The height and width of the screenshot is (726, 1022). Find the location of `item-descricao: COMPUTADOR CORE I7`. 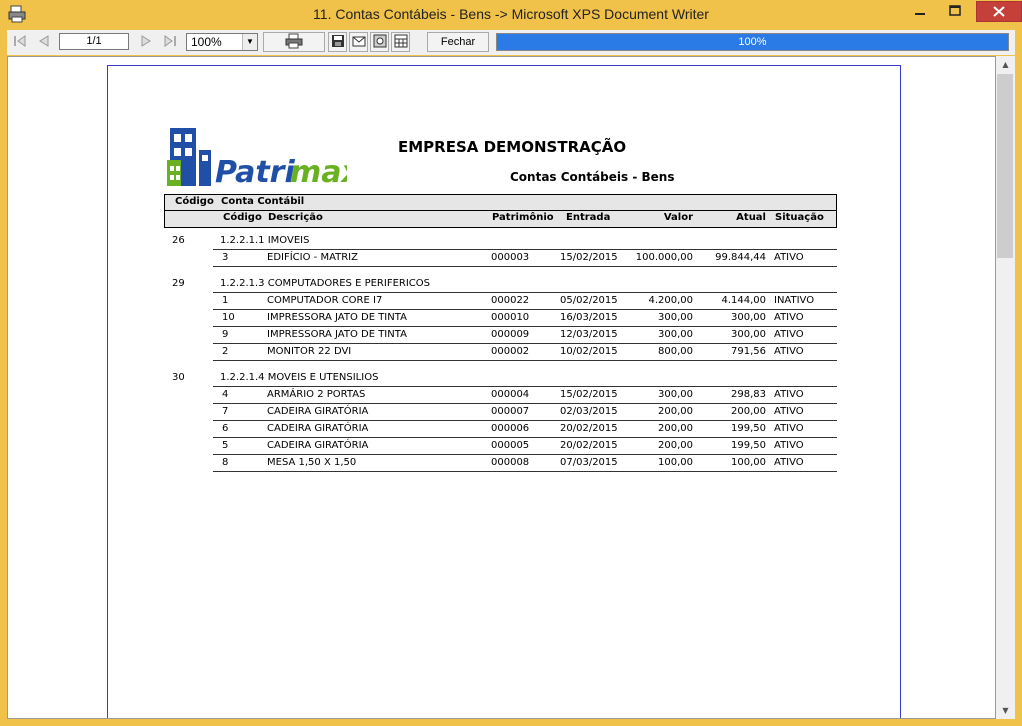

item-descricao: COMPUTADOR CORE I7 is located at coordinates (325, 300).